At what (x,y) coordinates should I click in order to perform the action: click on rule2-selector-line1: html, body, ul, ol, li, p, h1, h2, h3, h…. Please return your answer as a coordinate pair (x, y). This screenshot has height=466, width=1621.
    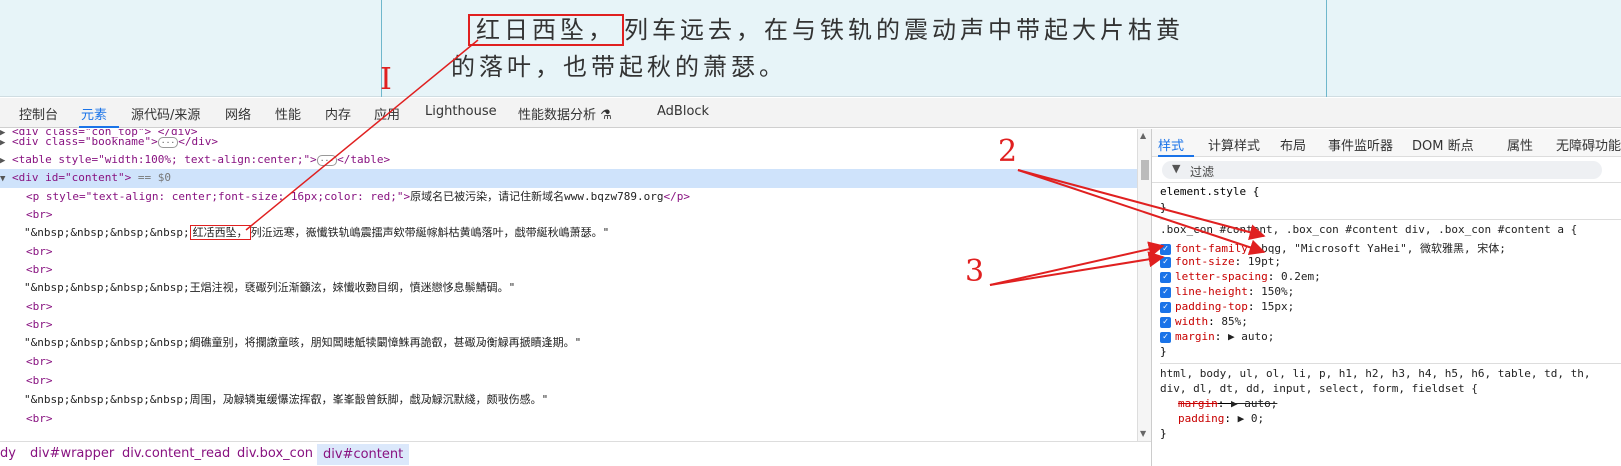
    Looking at the image, I should click on (1390, 375).